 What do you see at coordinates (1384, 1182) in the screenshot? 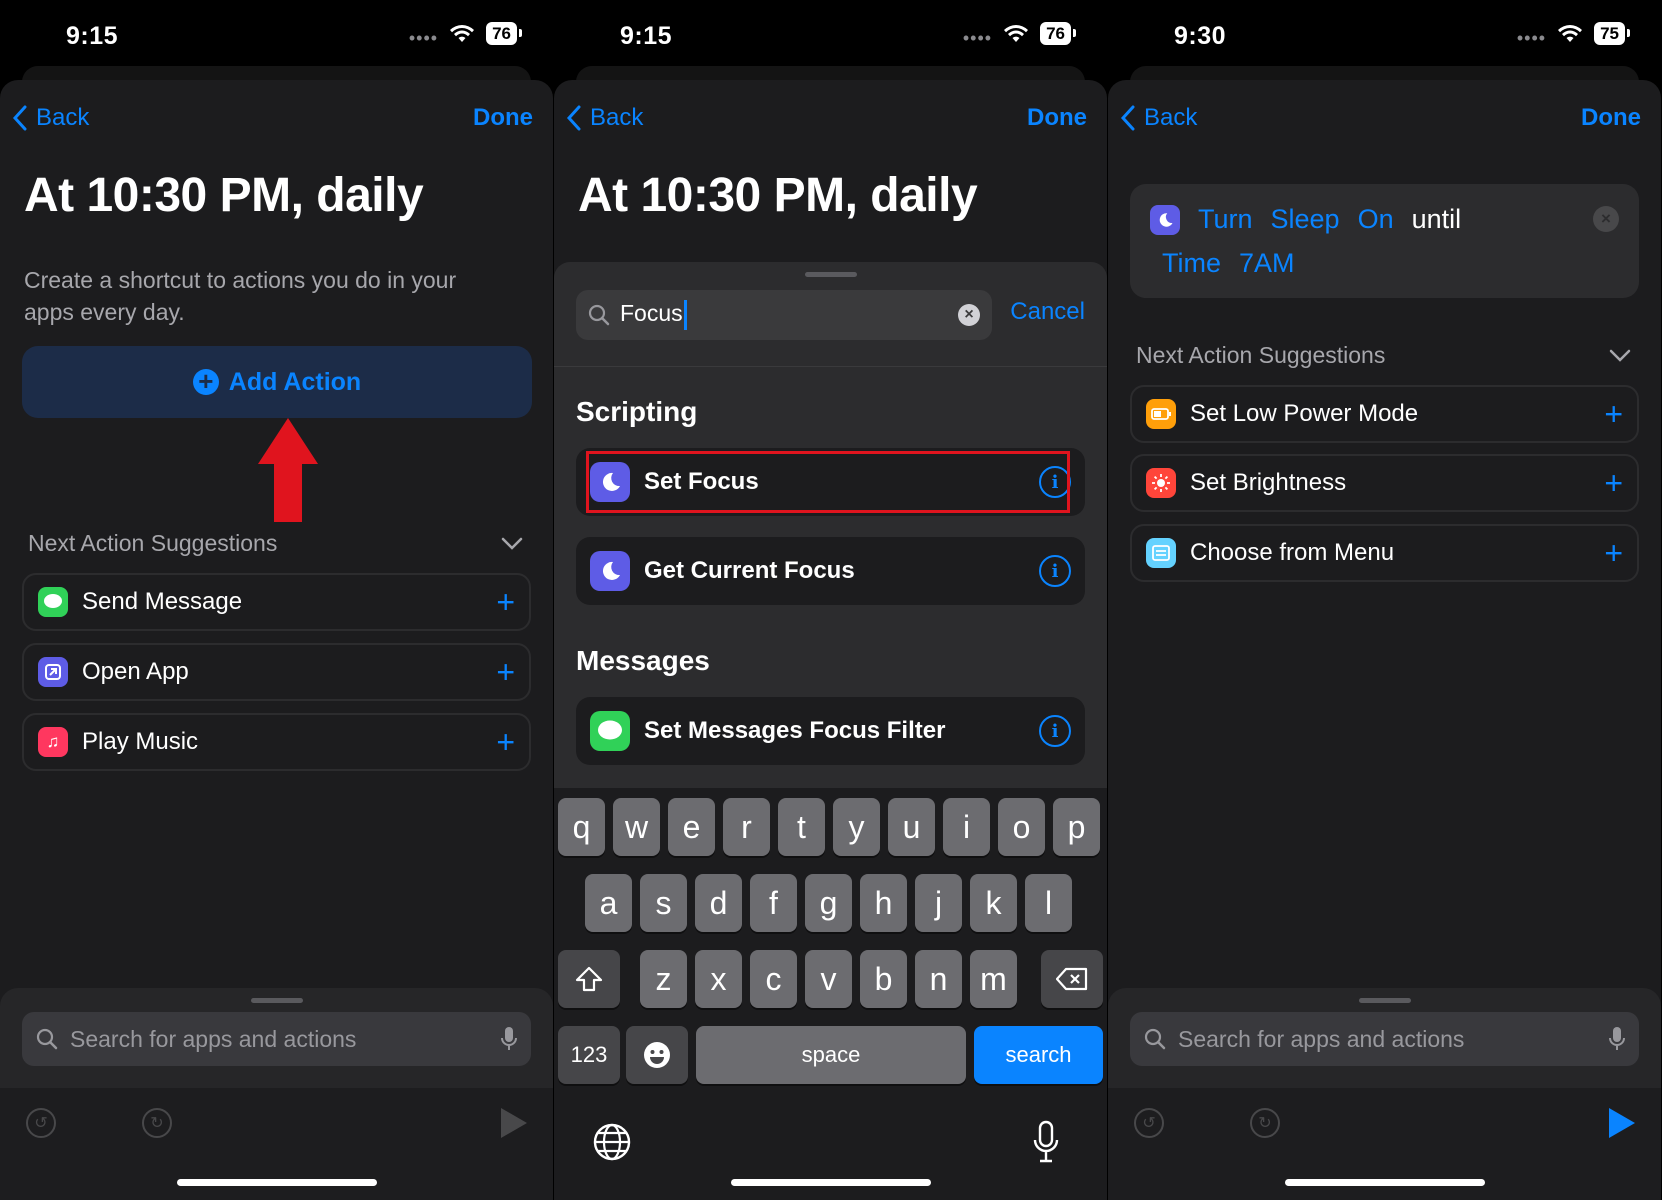
I see `home-indicator` at bounding box center [1384, 1182].